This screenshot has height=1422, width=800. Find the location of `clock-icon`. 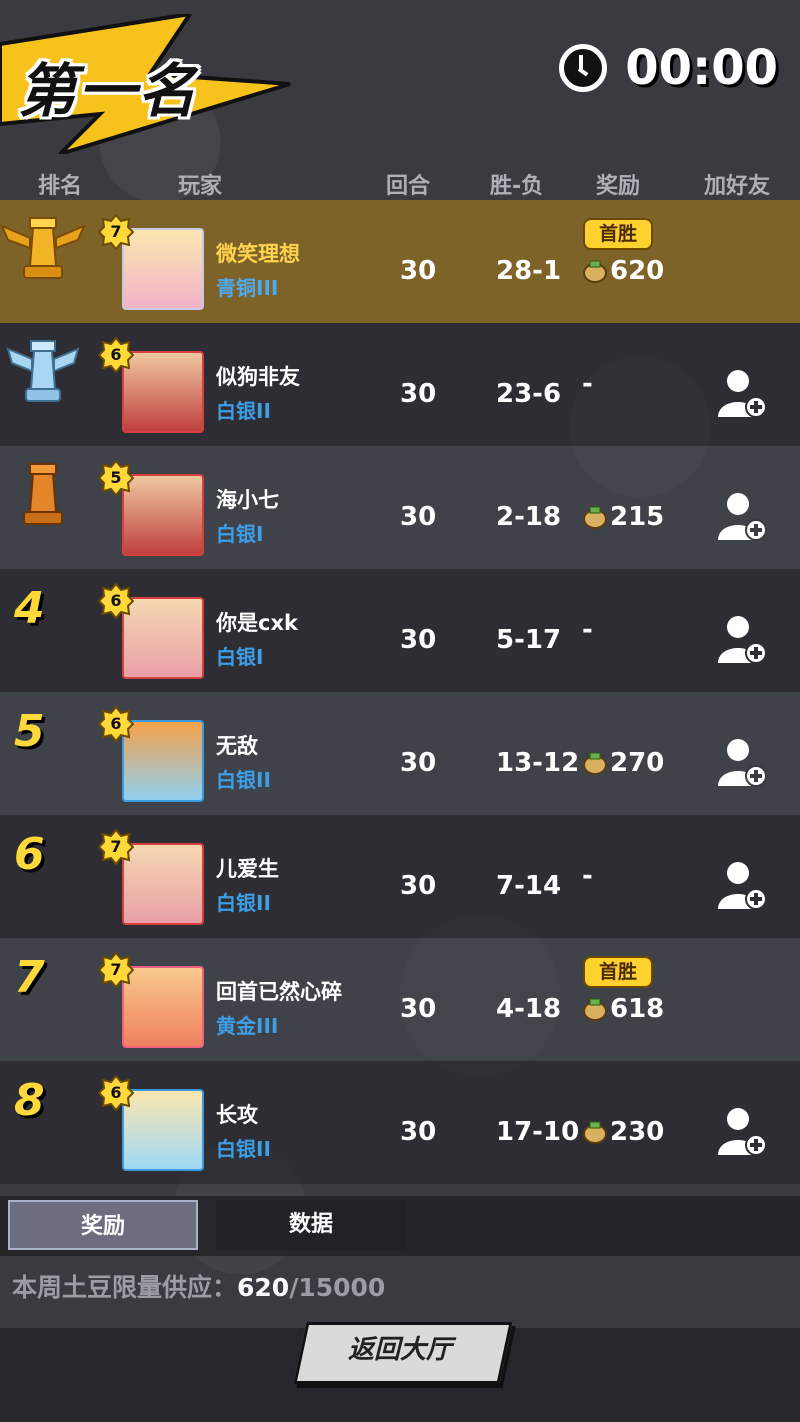

clock-icon is located at coordinates (583, 68).